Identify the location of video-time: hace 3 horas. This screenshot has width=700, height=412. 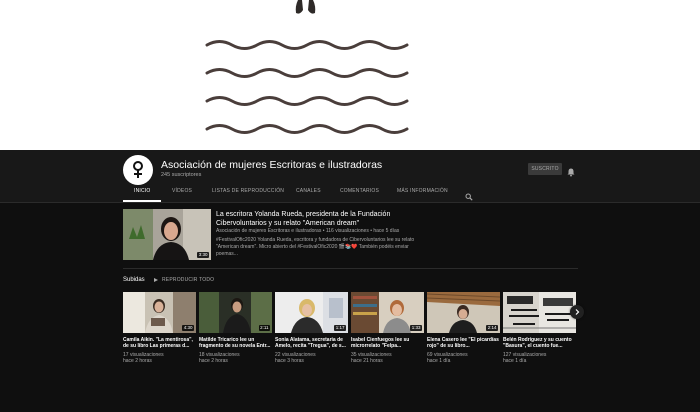
(289, 361).